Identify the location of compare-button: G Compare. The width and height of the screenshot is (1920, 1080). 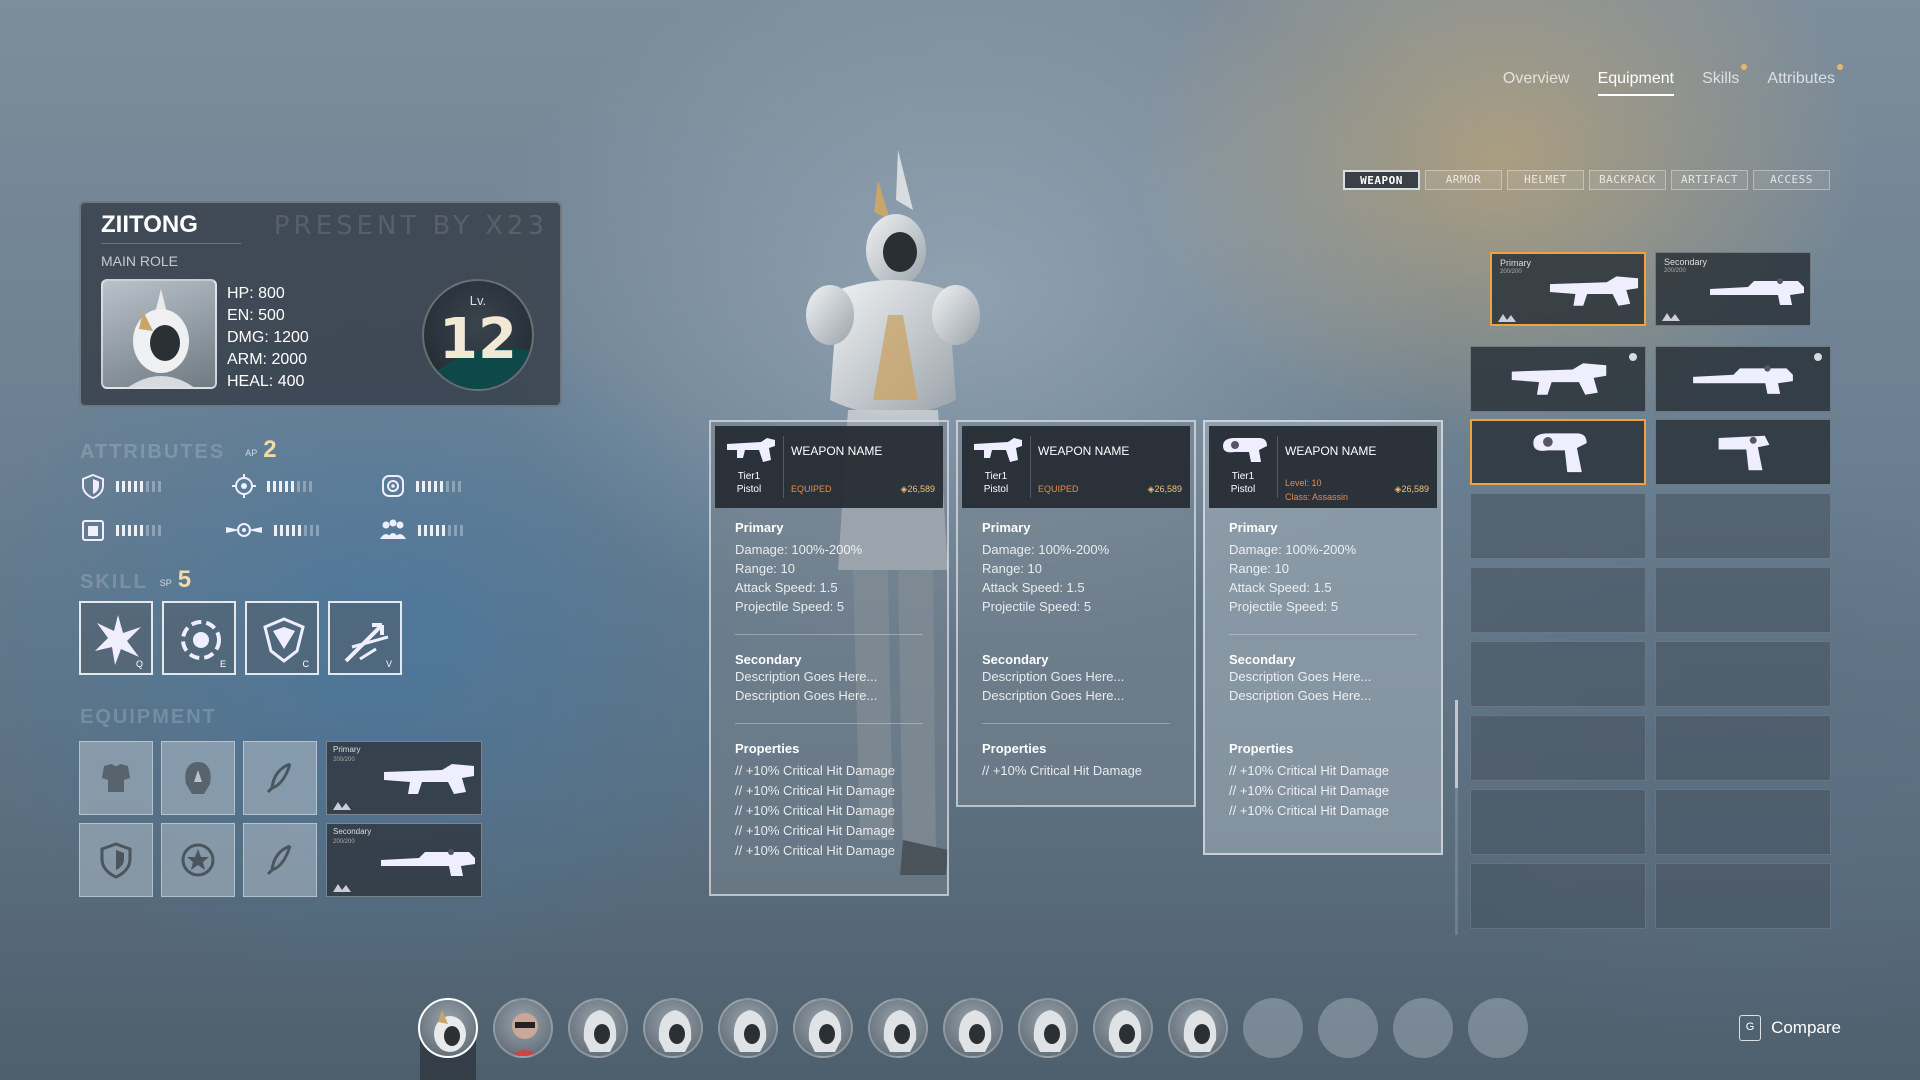
(1790, 1028).